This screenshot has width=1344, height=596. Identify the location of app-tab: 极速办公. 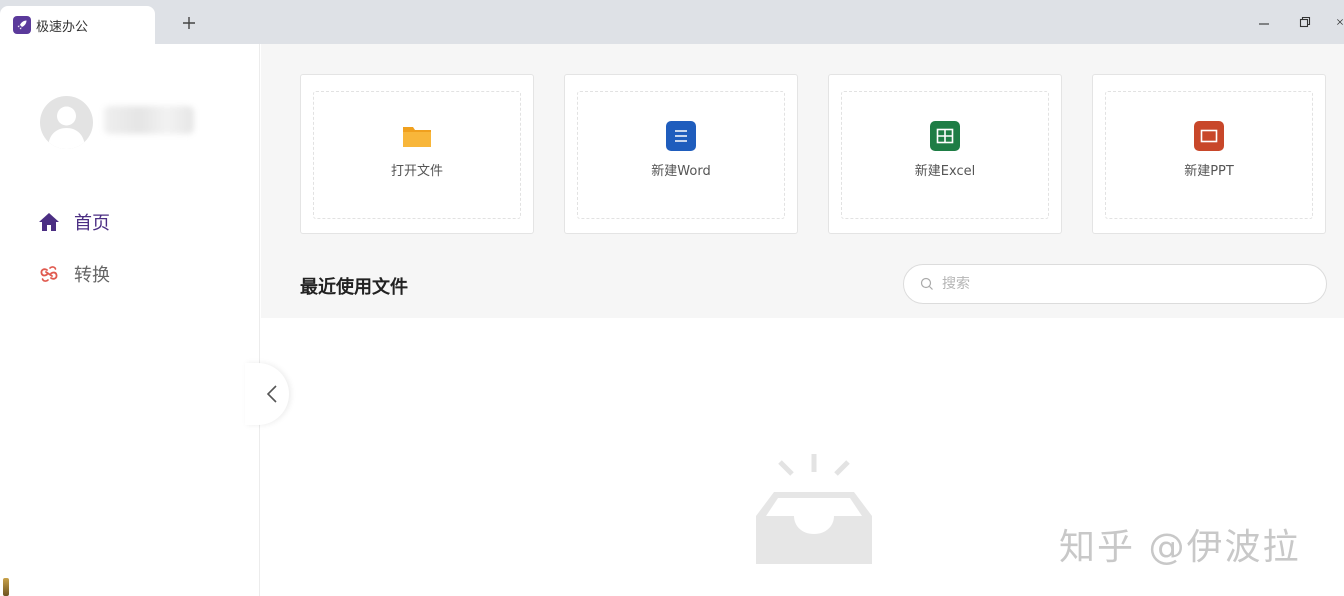
(77, 25).